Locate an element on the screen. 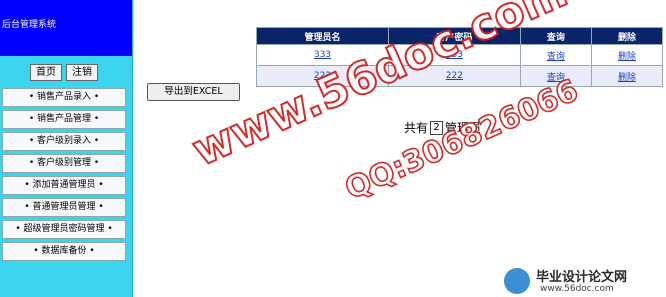  menu-item-product-entry: • 销售产品录入 • is located at coordinates (64, 97).